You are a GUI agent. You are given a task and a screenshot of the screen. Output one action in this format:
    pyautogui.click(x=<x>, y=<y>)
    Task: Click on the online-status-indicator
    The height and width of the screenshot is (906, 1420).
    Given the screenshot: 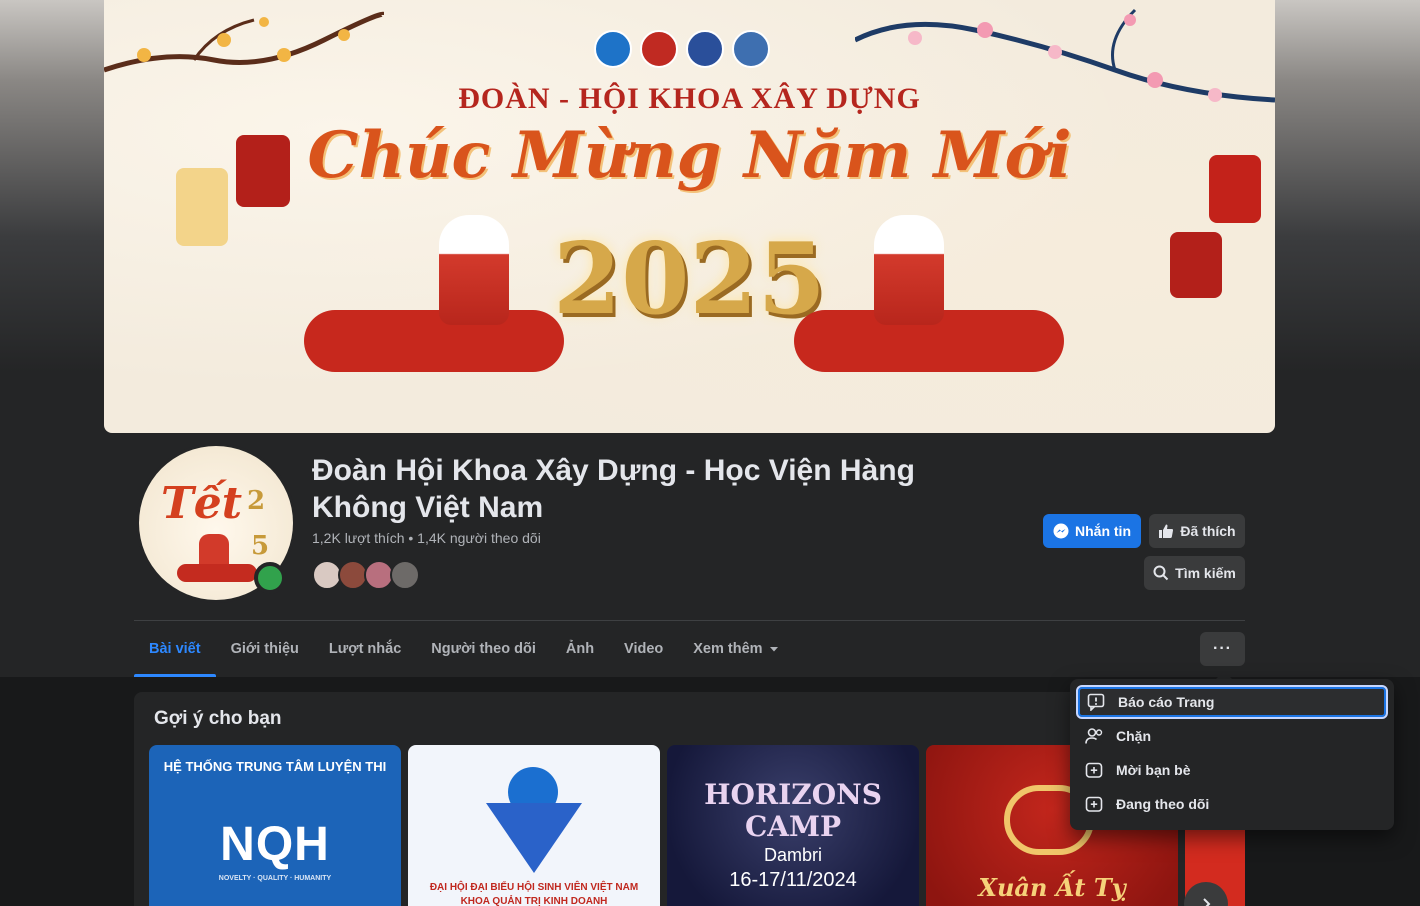 What is the action you would take?
    pyautogui.click(x=270, y=578)
    